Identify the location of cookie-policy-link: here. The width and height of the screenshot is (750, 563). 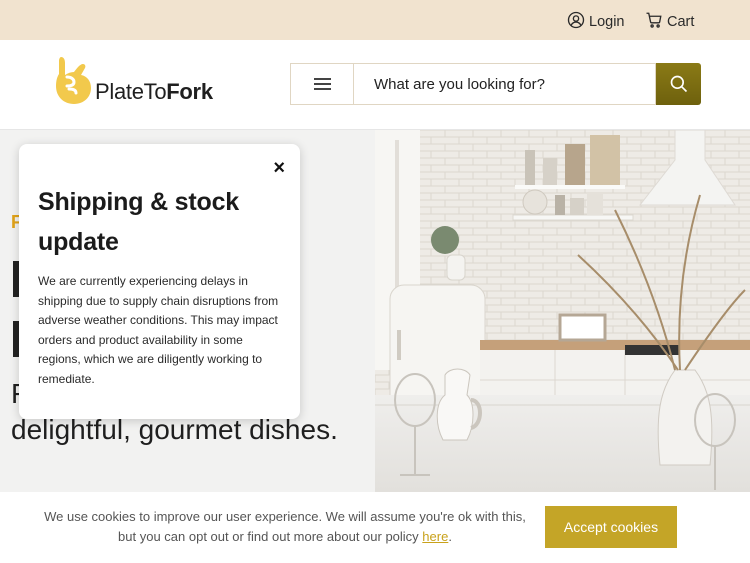
(435, 536).